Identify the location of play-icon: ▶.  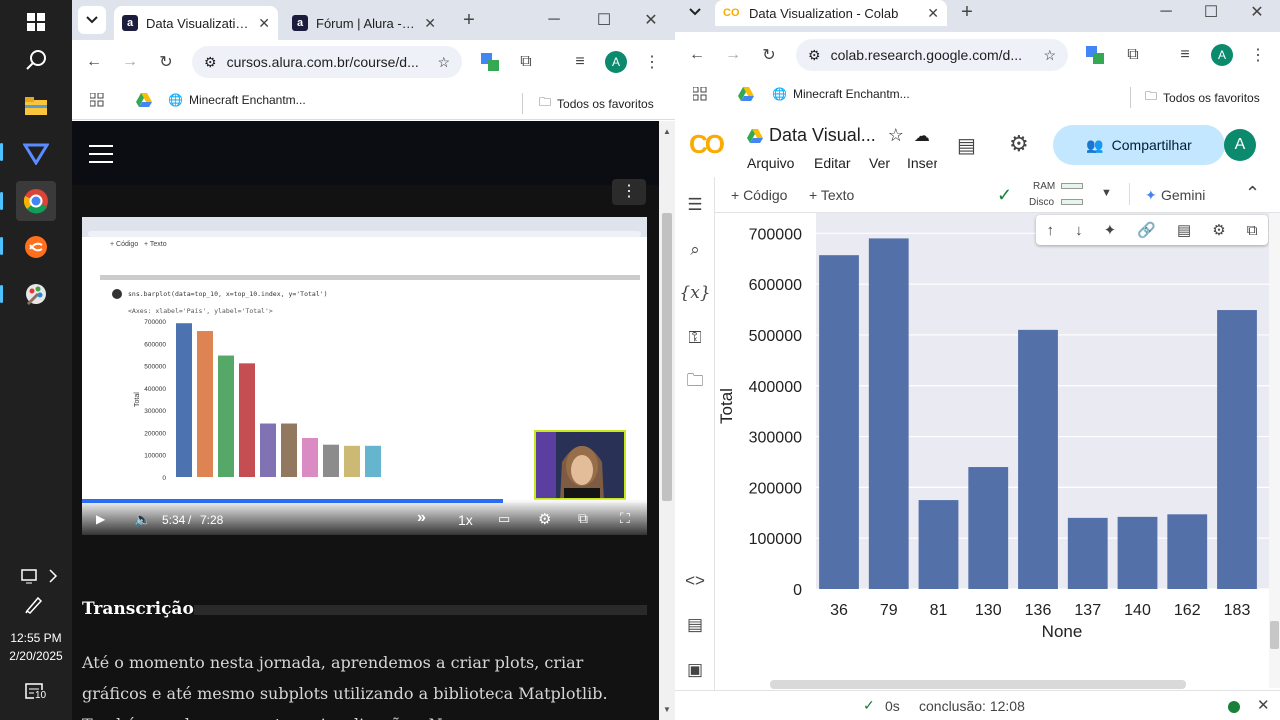
(100, 519).